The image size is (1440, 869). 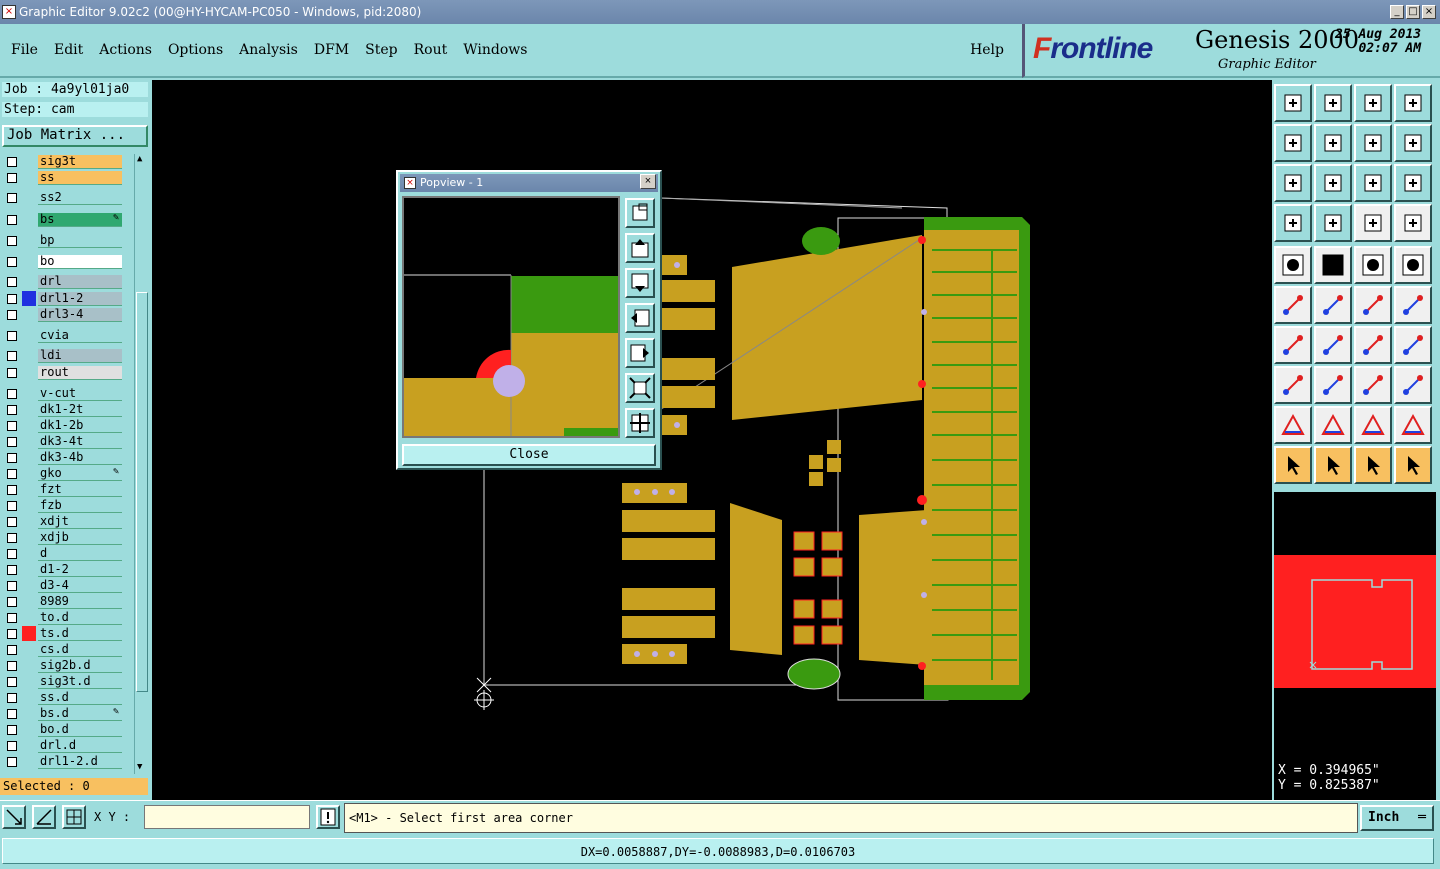 I want to click on layer-name: drl3-4, so click(x=80, y=314).